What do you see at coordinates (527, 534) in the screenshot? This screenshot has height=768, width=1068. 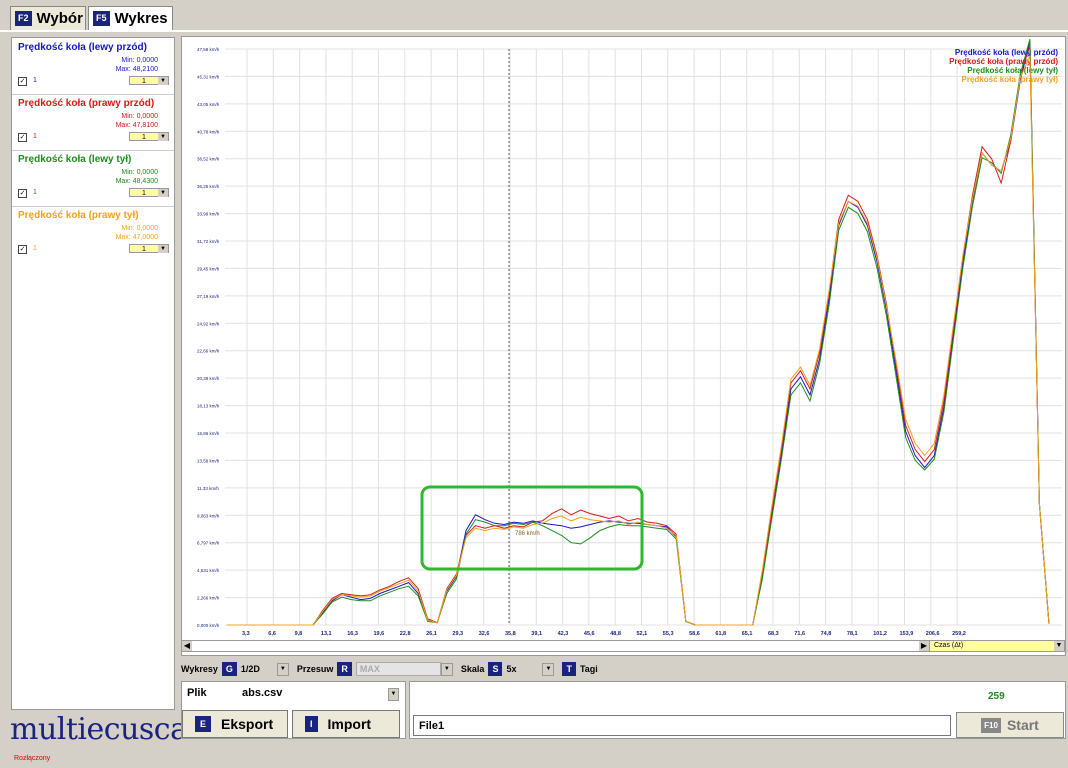 I see `cursor-value-label: 786 km/h` at bounding box center [527, 534].